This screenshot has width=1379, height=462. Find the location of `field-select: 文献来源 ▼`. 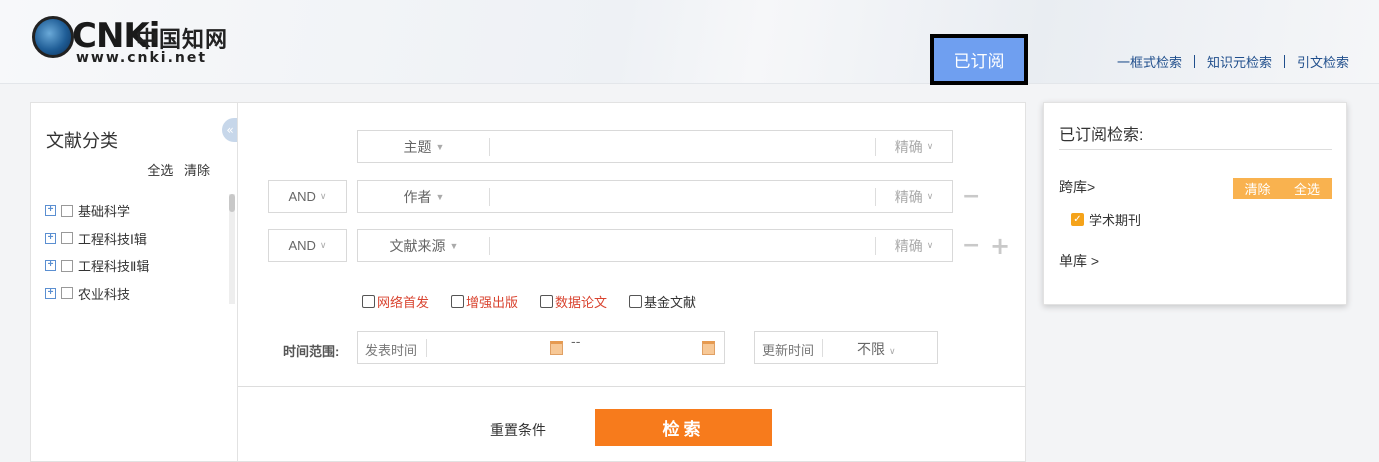

field-select: 文献来源 ▼ is located at coordinates (424, 245).